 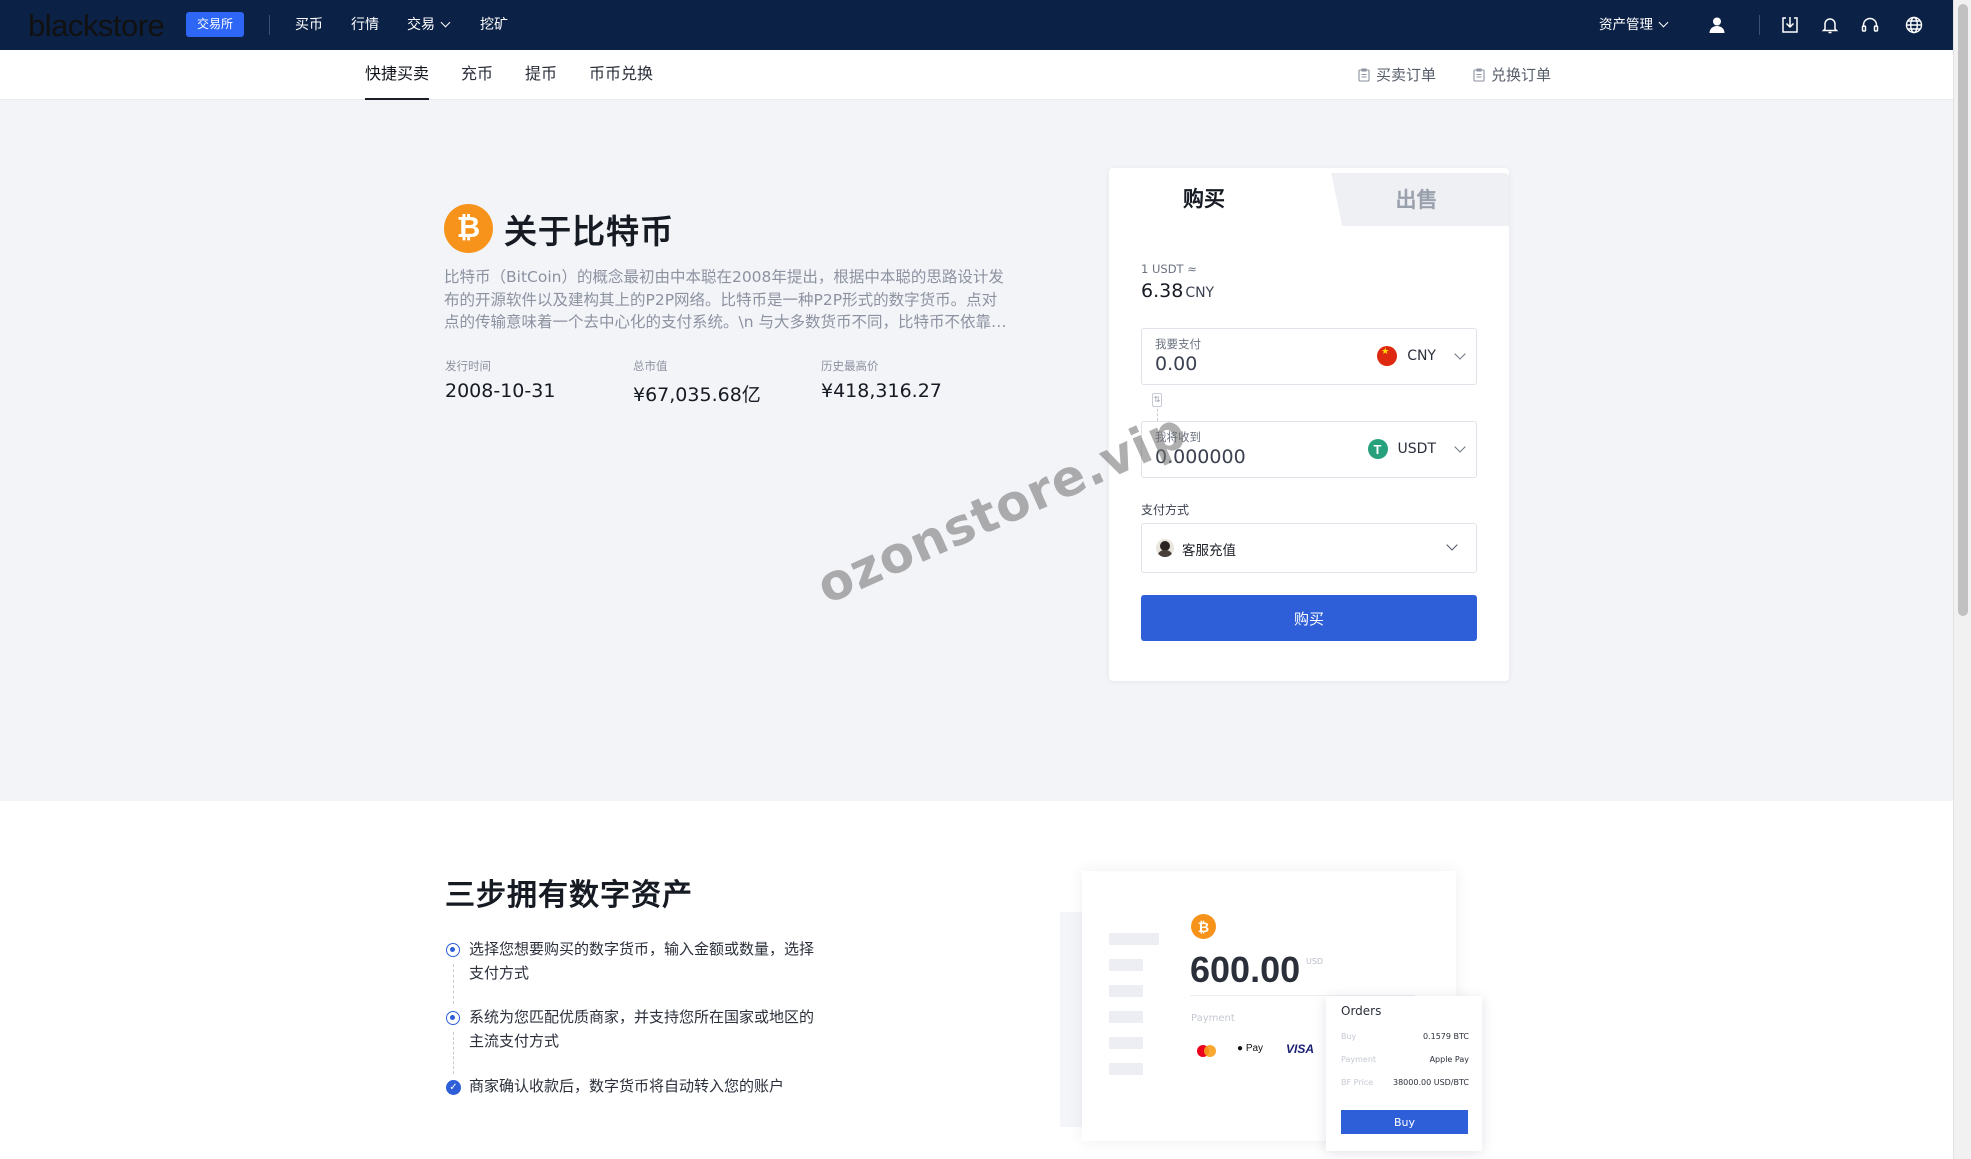 I want to click on payment-method-select: 客服充值, so click(x=1309, y=548).